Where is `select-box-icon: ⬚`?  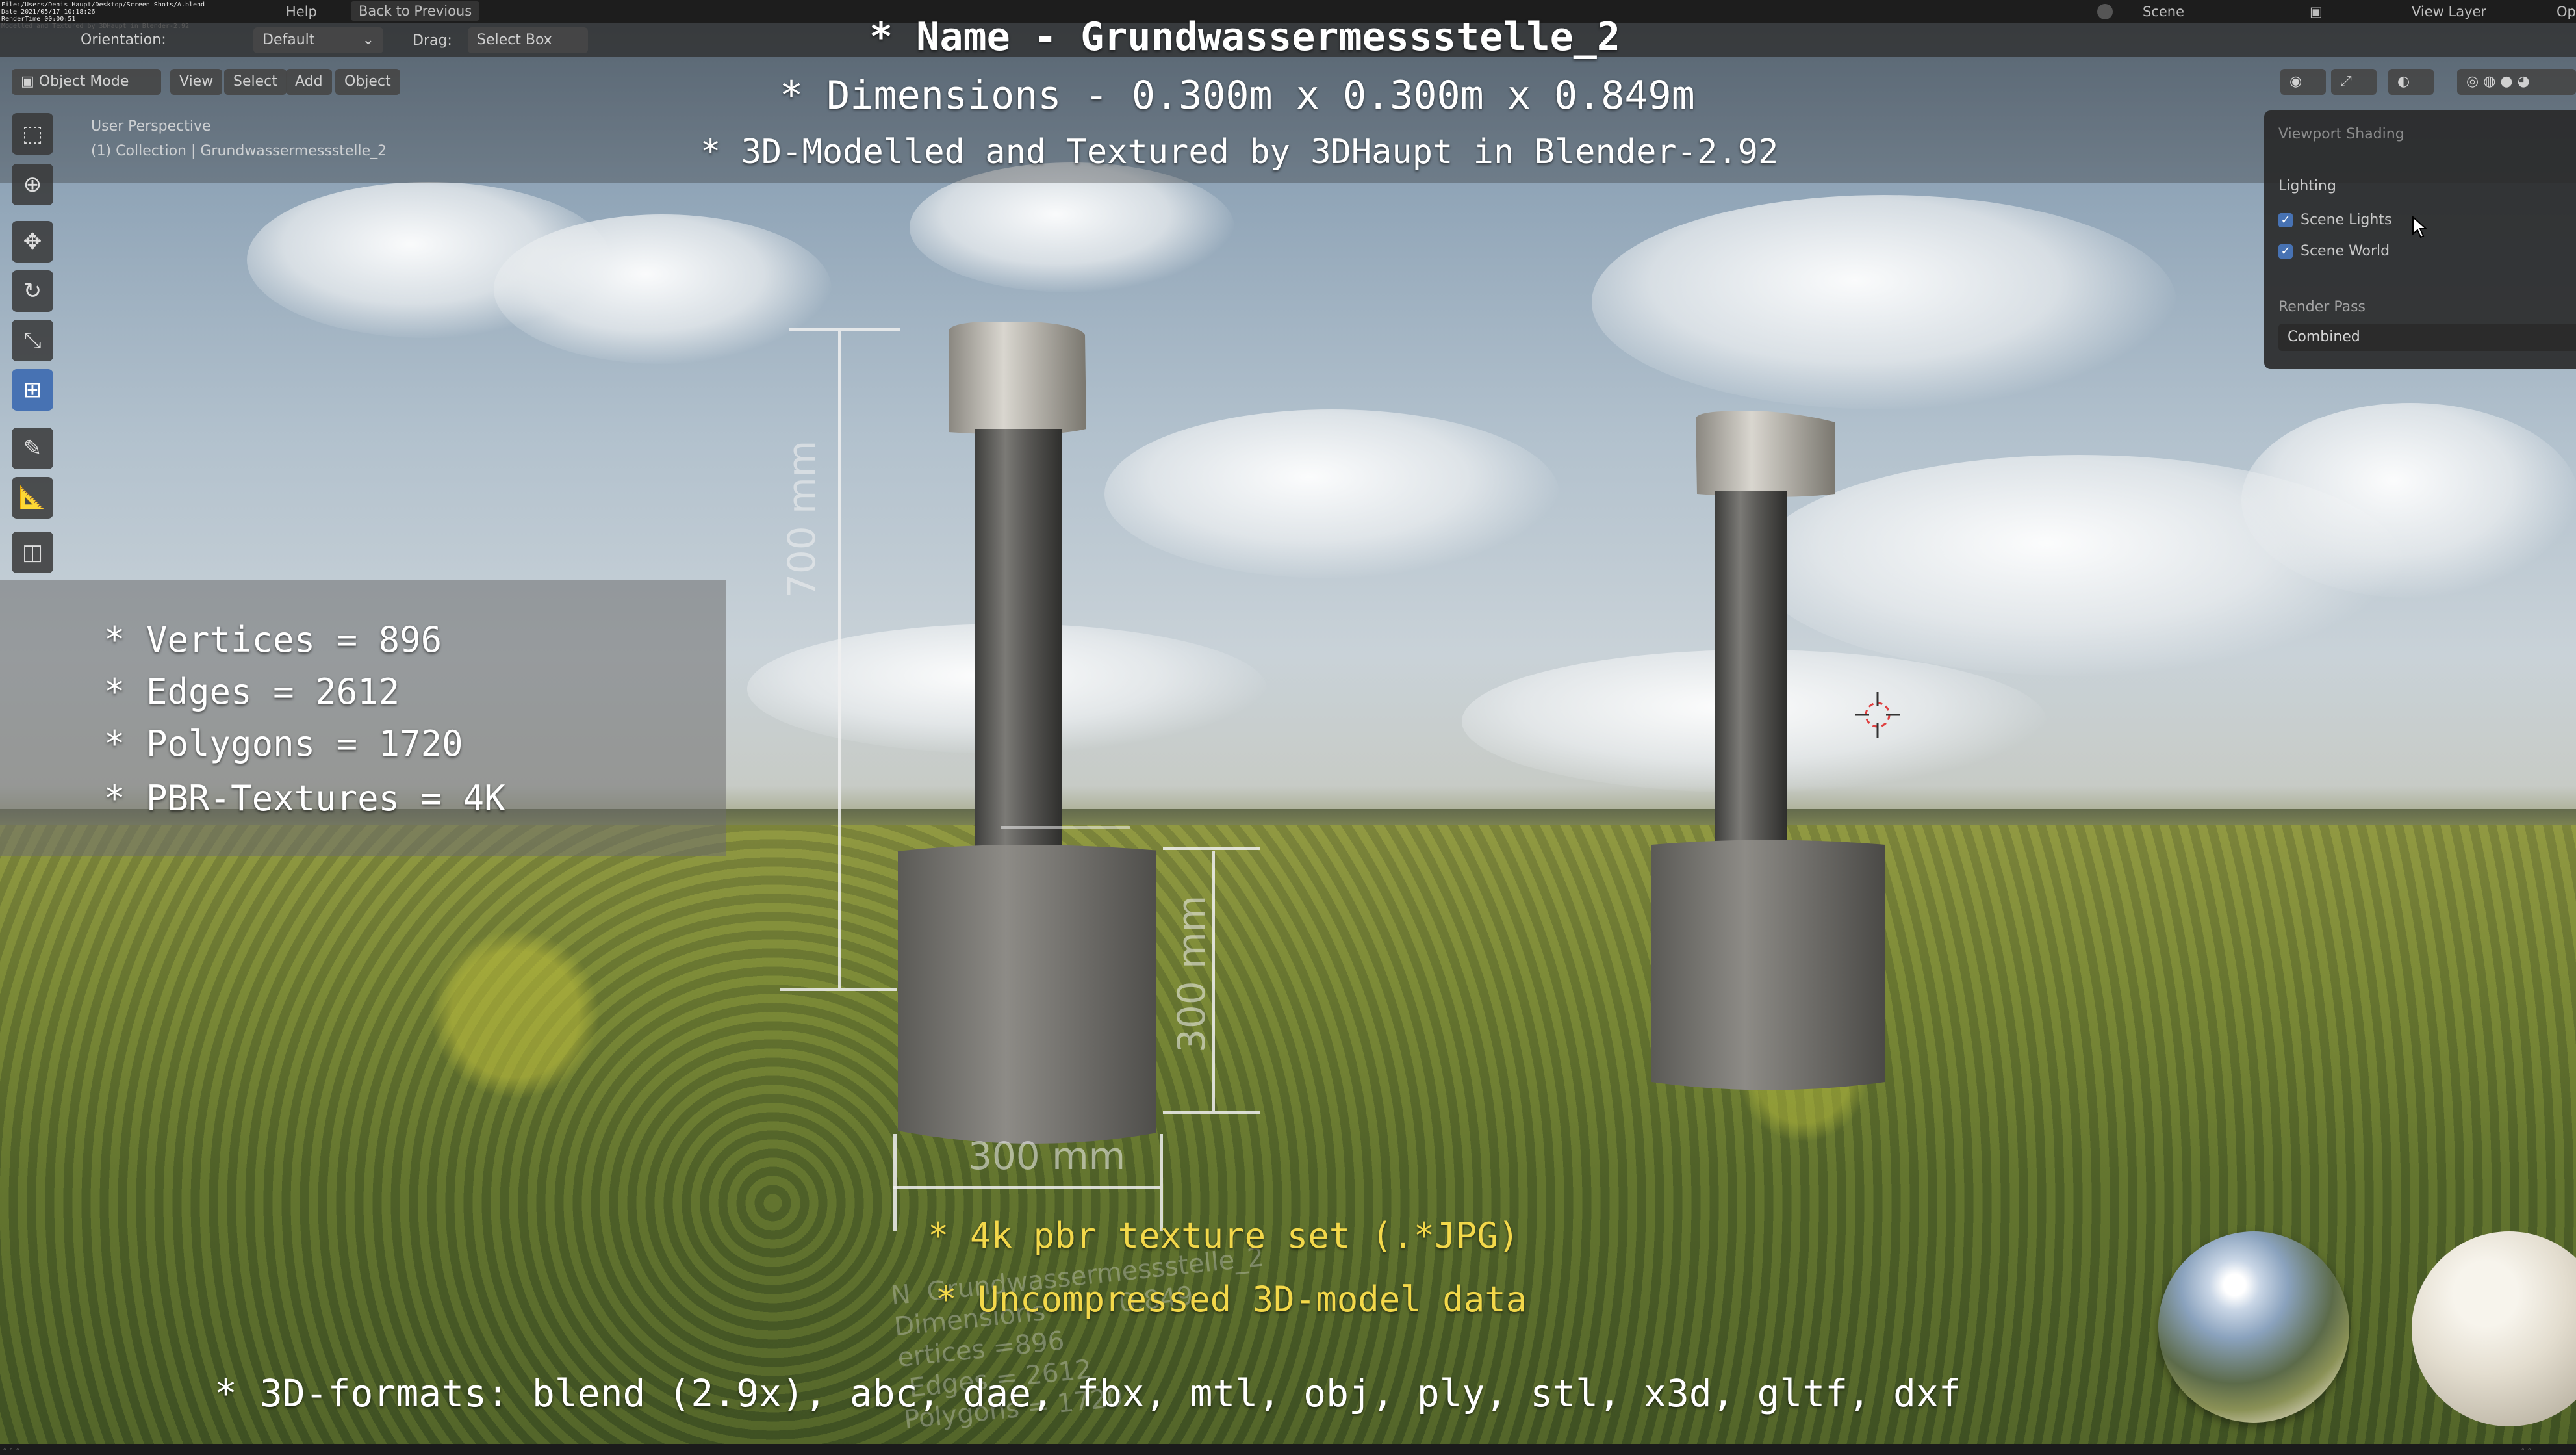 select-box-icon: ⬚ is located at coordinates (32, 134).